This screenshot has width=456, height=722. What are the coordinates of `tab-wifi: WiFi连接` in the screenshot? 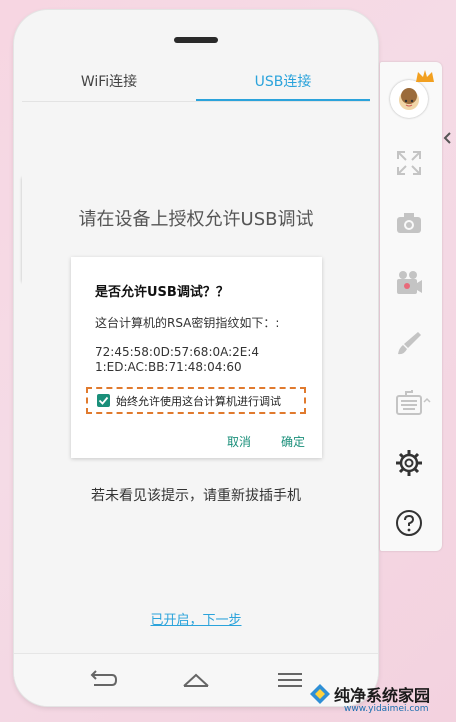 It's located at (109, 82).